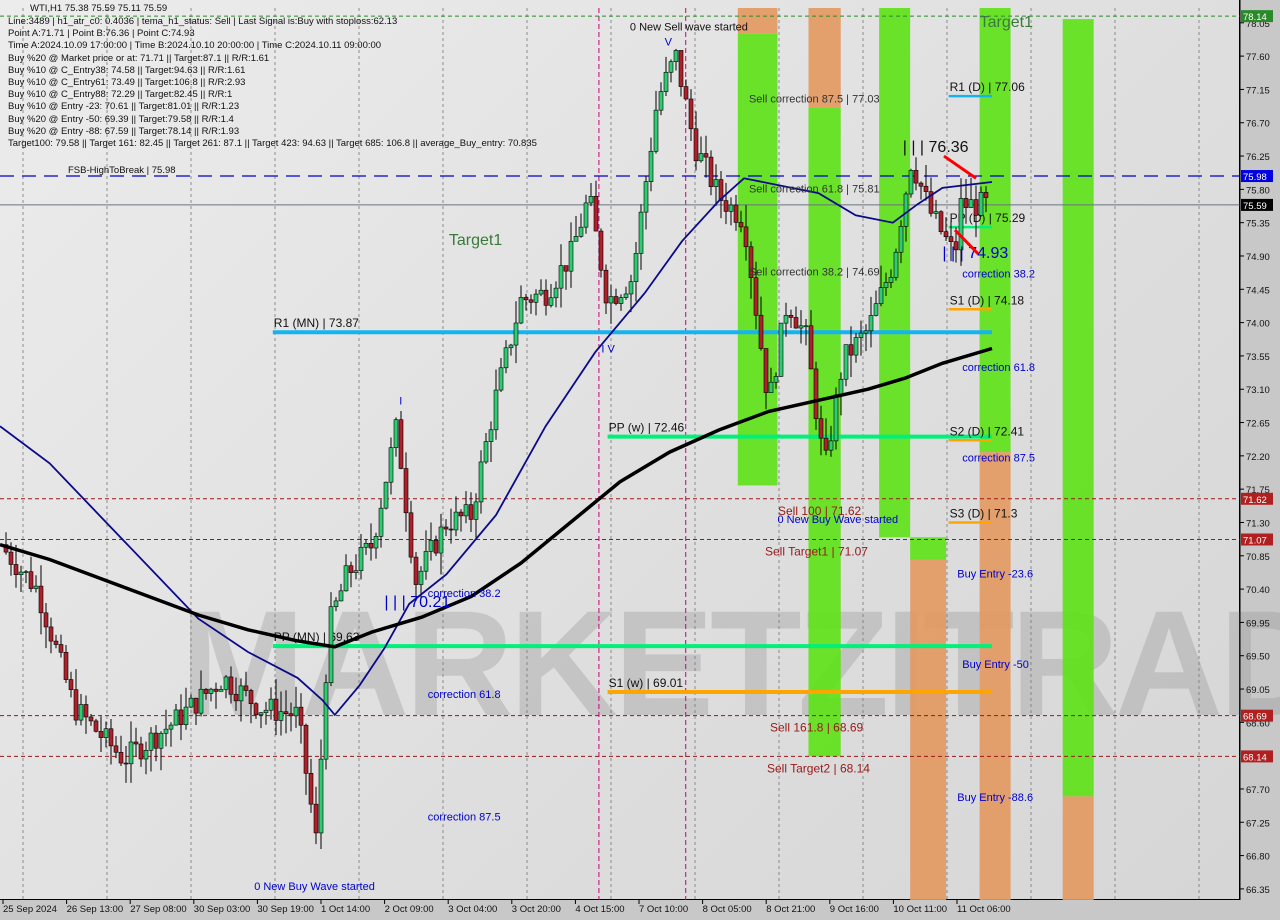 The height and width of the screenshot is (920, 1280). Describe the element at coordinates (99, 8) in the screenshot. I see `symbol-ohlc-line: WTI,H1 75.38 75.59 75.11 75.59` at that location.